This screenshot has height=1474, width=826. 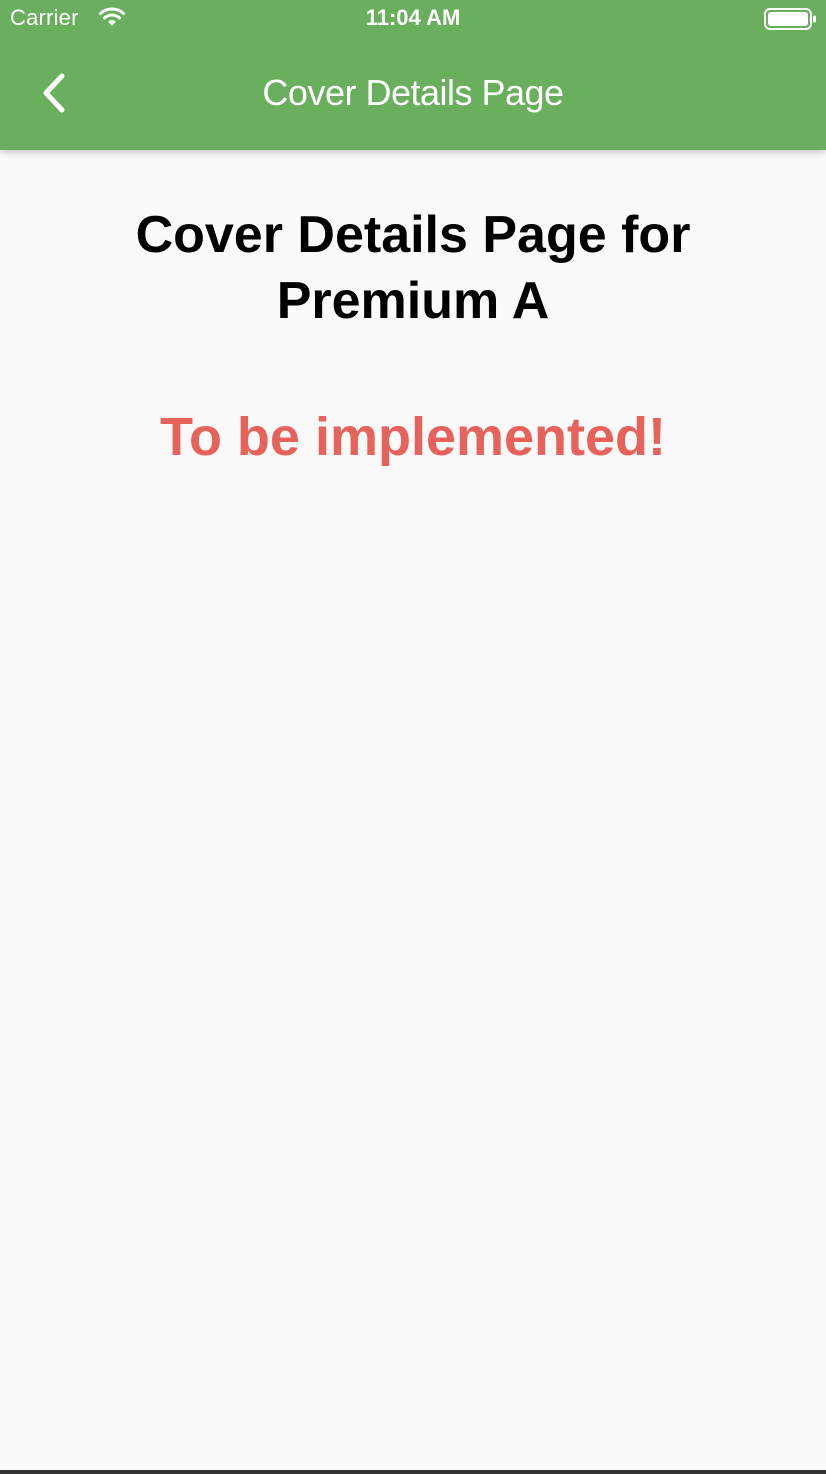 What do you see at coordinates (791, 19) in the screenshot?
I see `battery-full-icon` at bounding box center [791, 19].